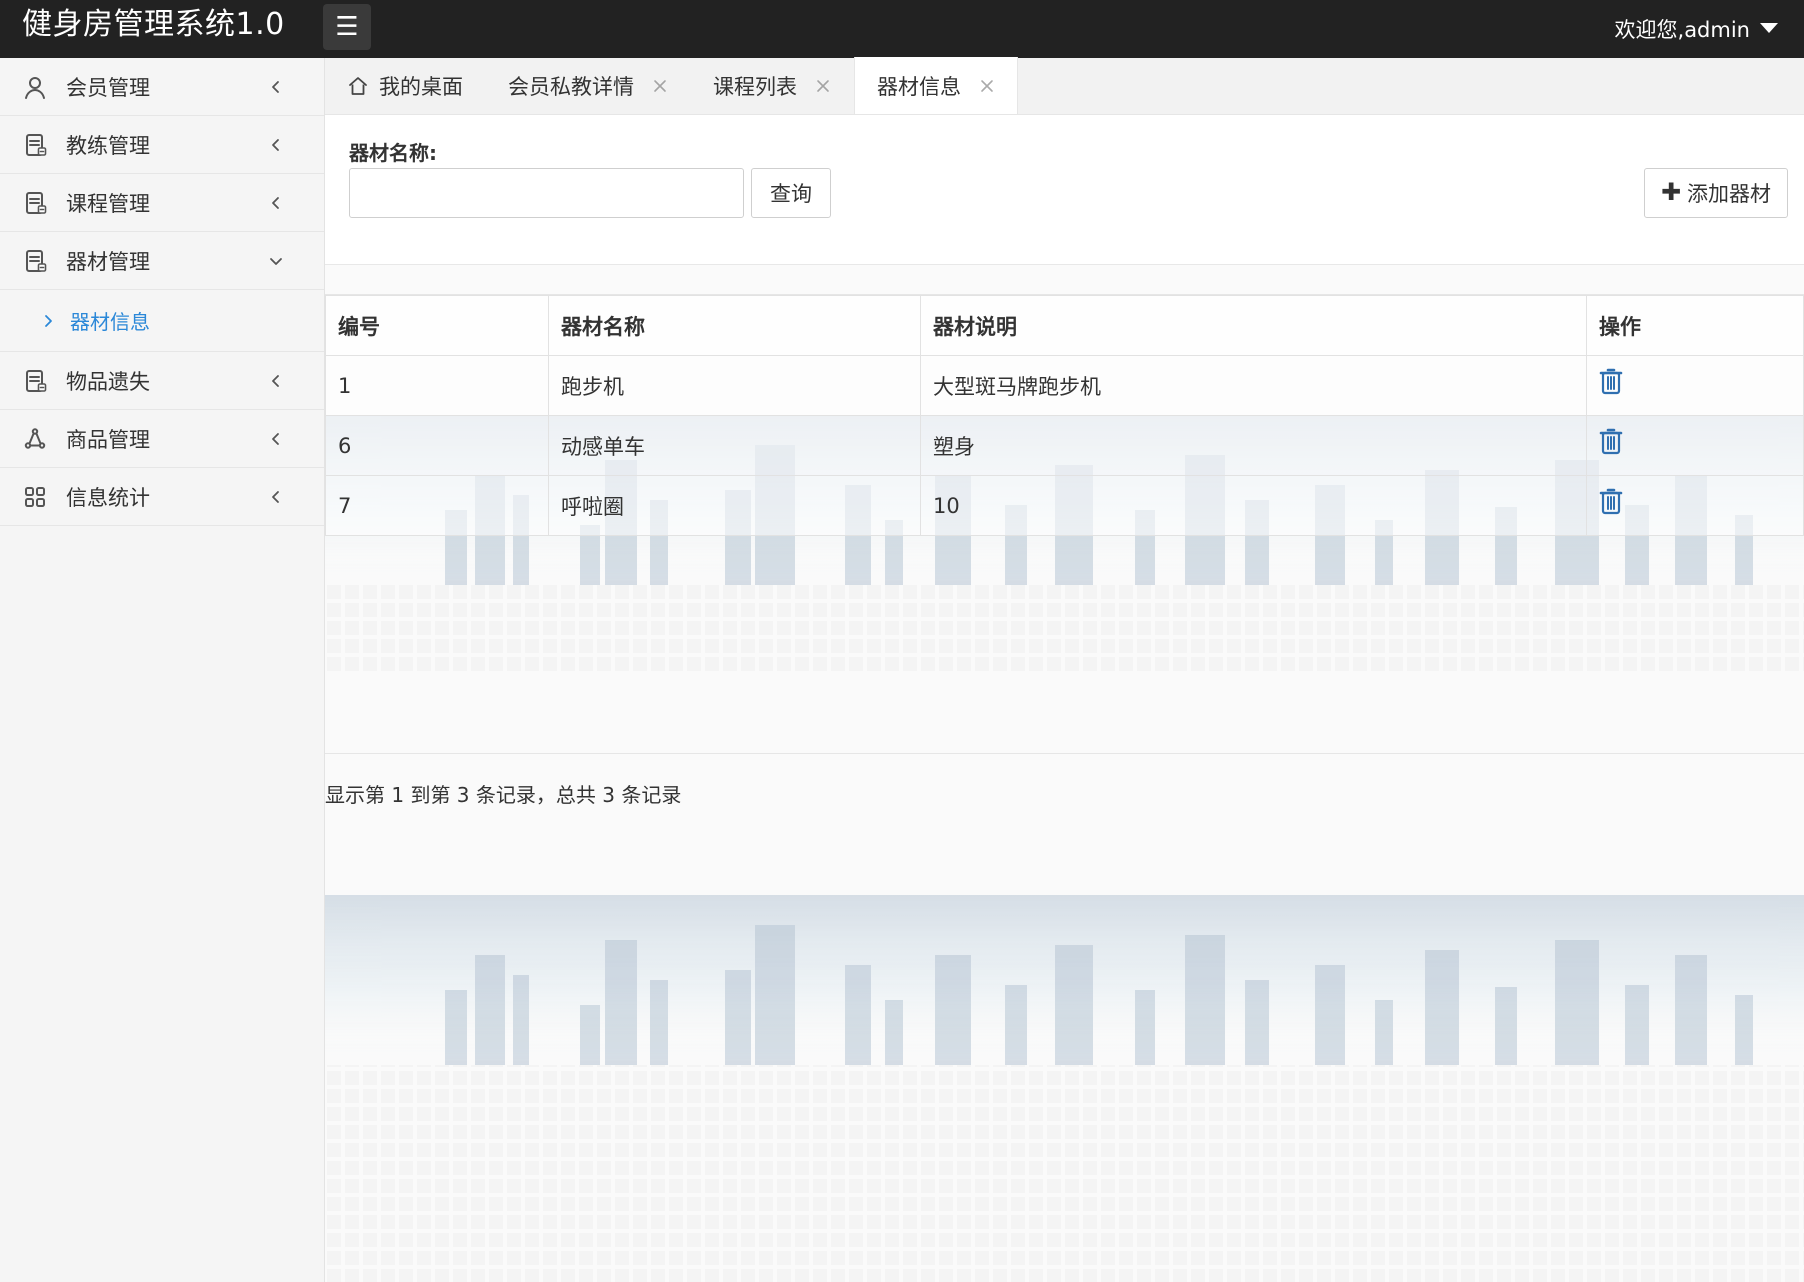 The height and width of the screenshot is (1282, 1804). What do you see at coordinates (1682, 30) in the screenshot?
I see `user-label: 欢迎您,admin` at bounding box center [1682, 30].